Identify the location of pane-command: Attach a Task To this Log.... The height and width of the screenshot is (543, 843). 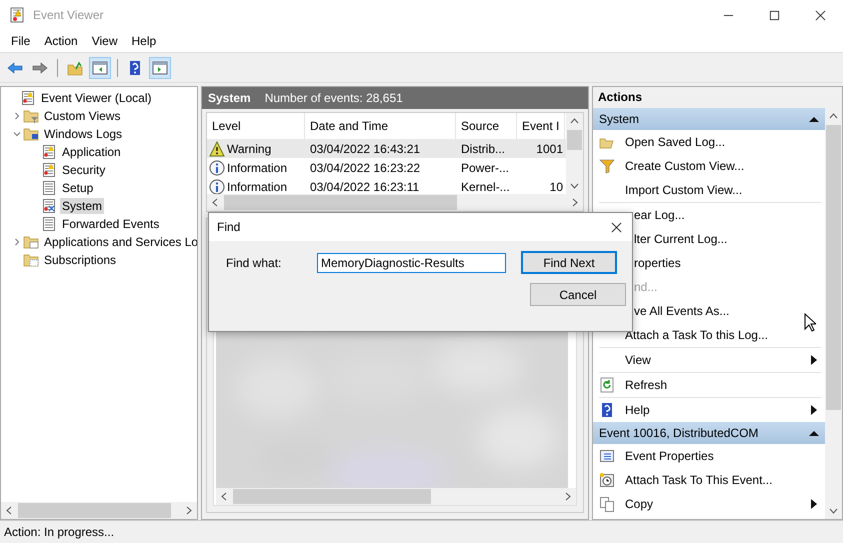
(696, 335).